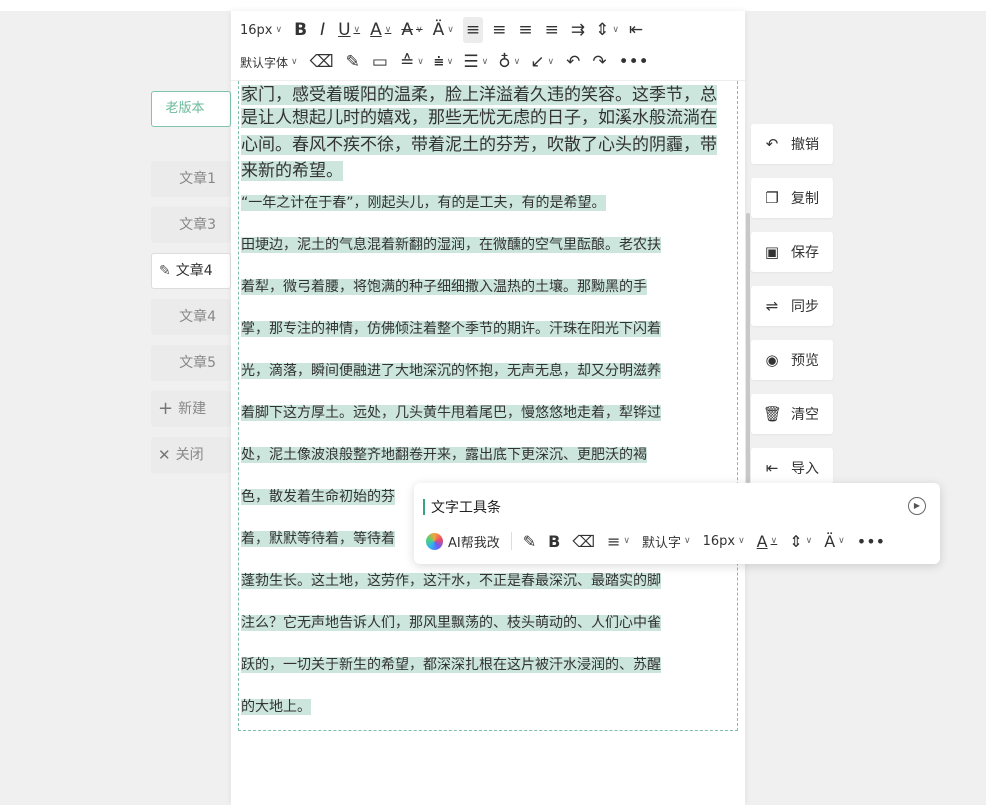 This screenshot has width=986, height=805. What do you see at coordinates (542, 62) in the screenshot?
I see `arrow-icon: ↙ ∨` at bounding box center [542, 62].